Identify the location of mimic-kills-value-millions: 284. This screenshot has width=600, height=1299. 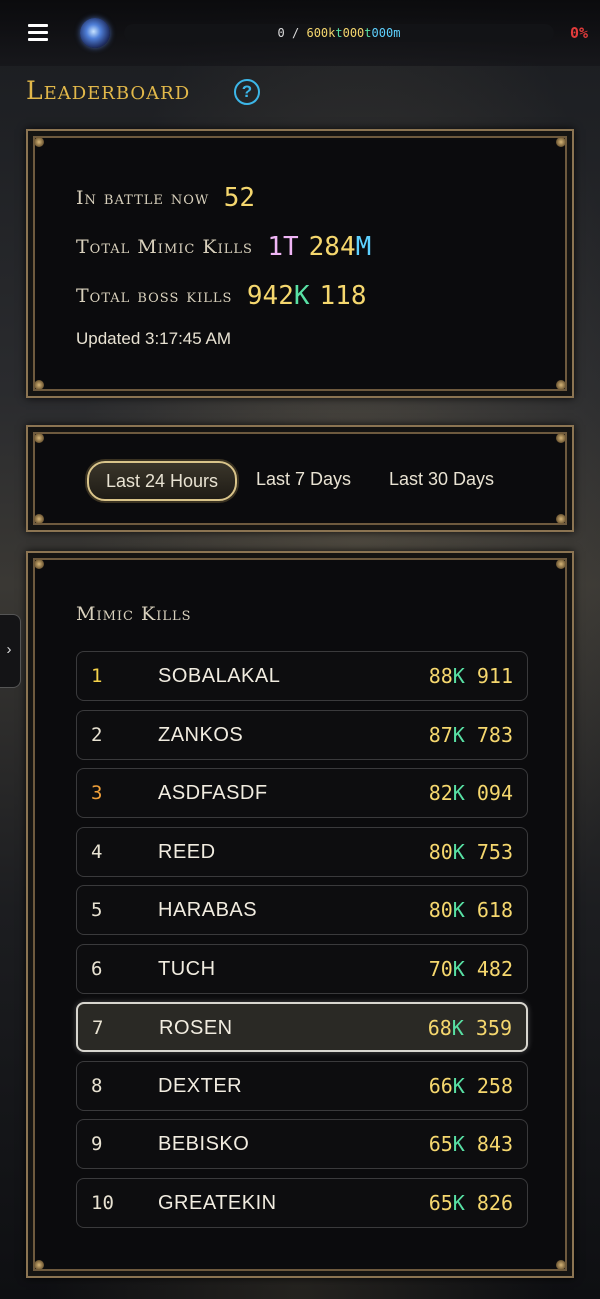
(332, 247).